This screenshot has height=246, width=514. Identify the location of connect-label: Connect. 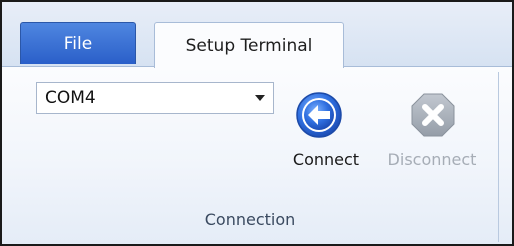
(326, 159).